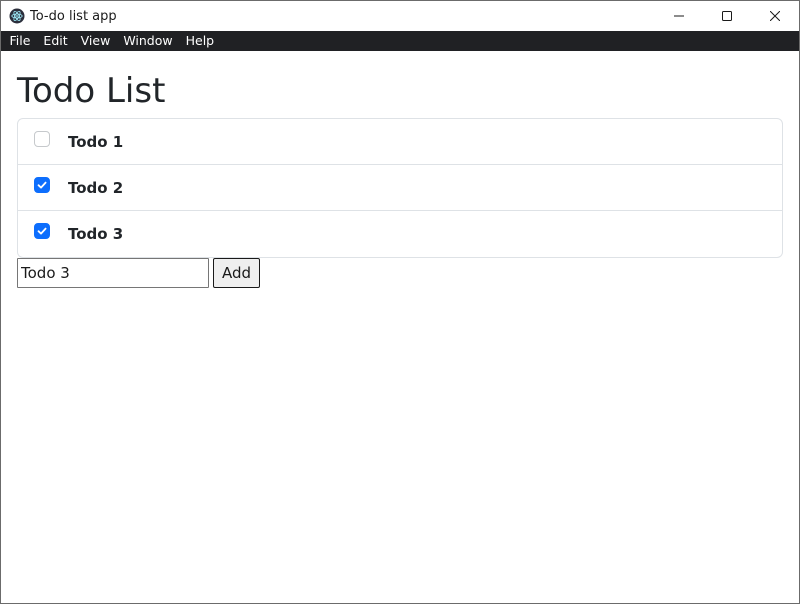 The image size is (800, 604). Describe the element at coordinates (200, 41) in the screenshot. I see `menu-help: Help` at that location.